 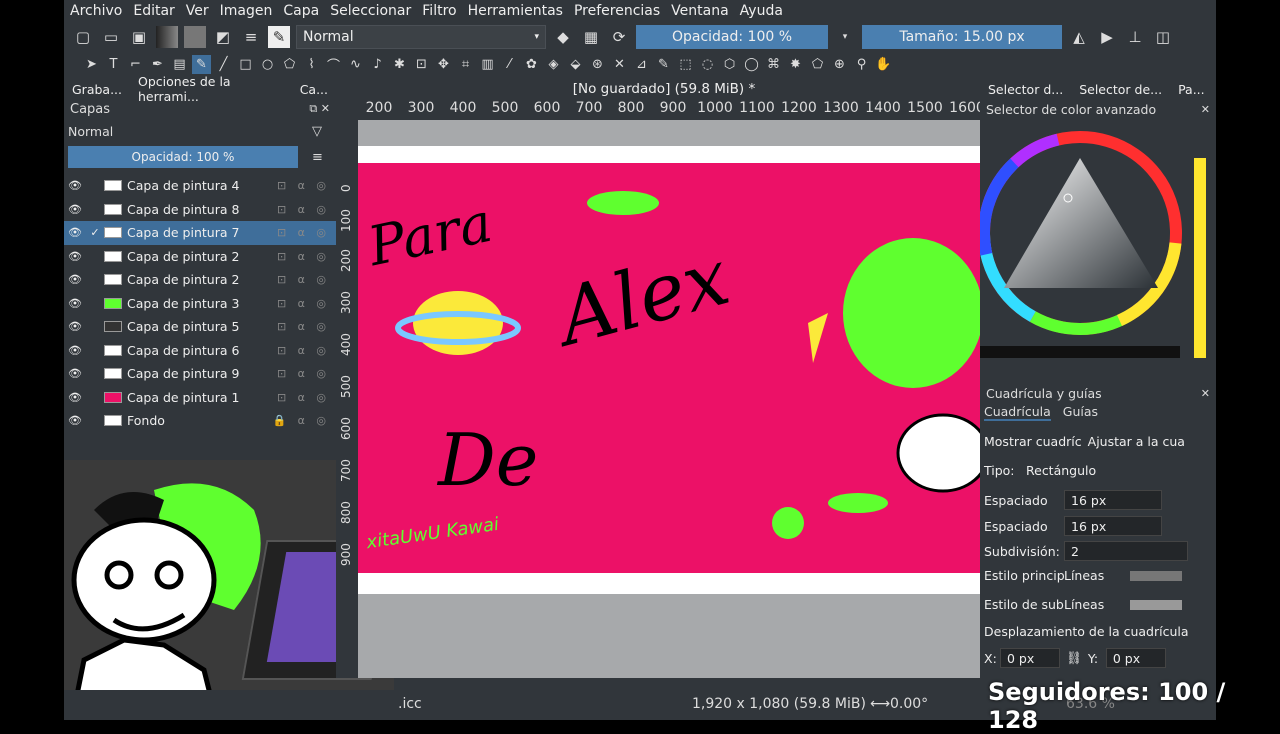 What do you see at coordinates (200, 210) in the screenshot?
I see `layer-row: 👁 Capa de pintura 8 ⊡ α ◎` at bounding box center [200, 210].